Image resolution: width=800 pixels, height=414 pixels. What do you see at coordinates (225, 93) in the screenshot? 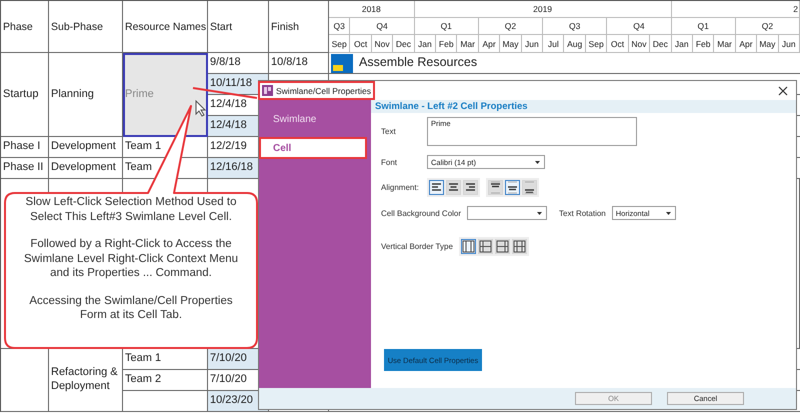
I see `leader-line` at bounding box center [225, 93].